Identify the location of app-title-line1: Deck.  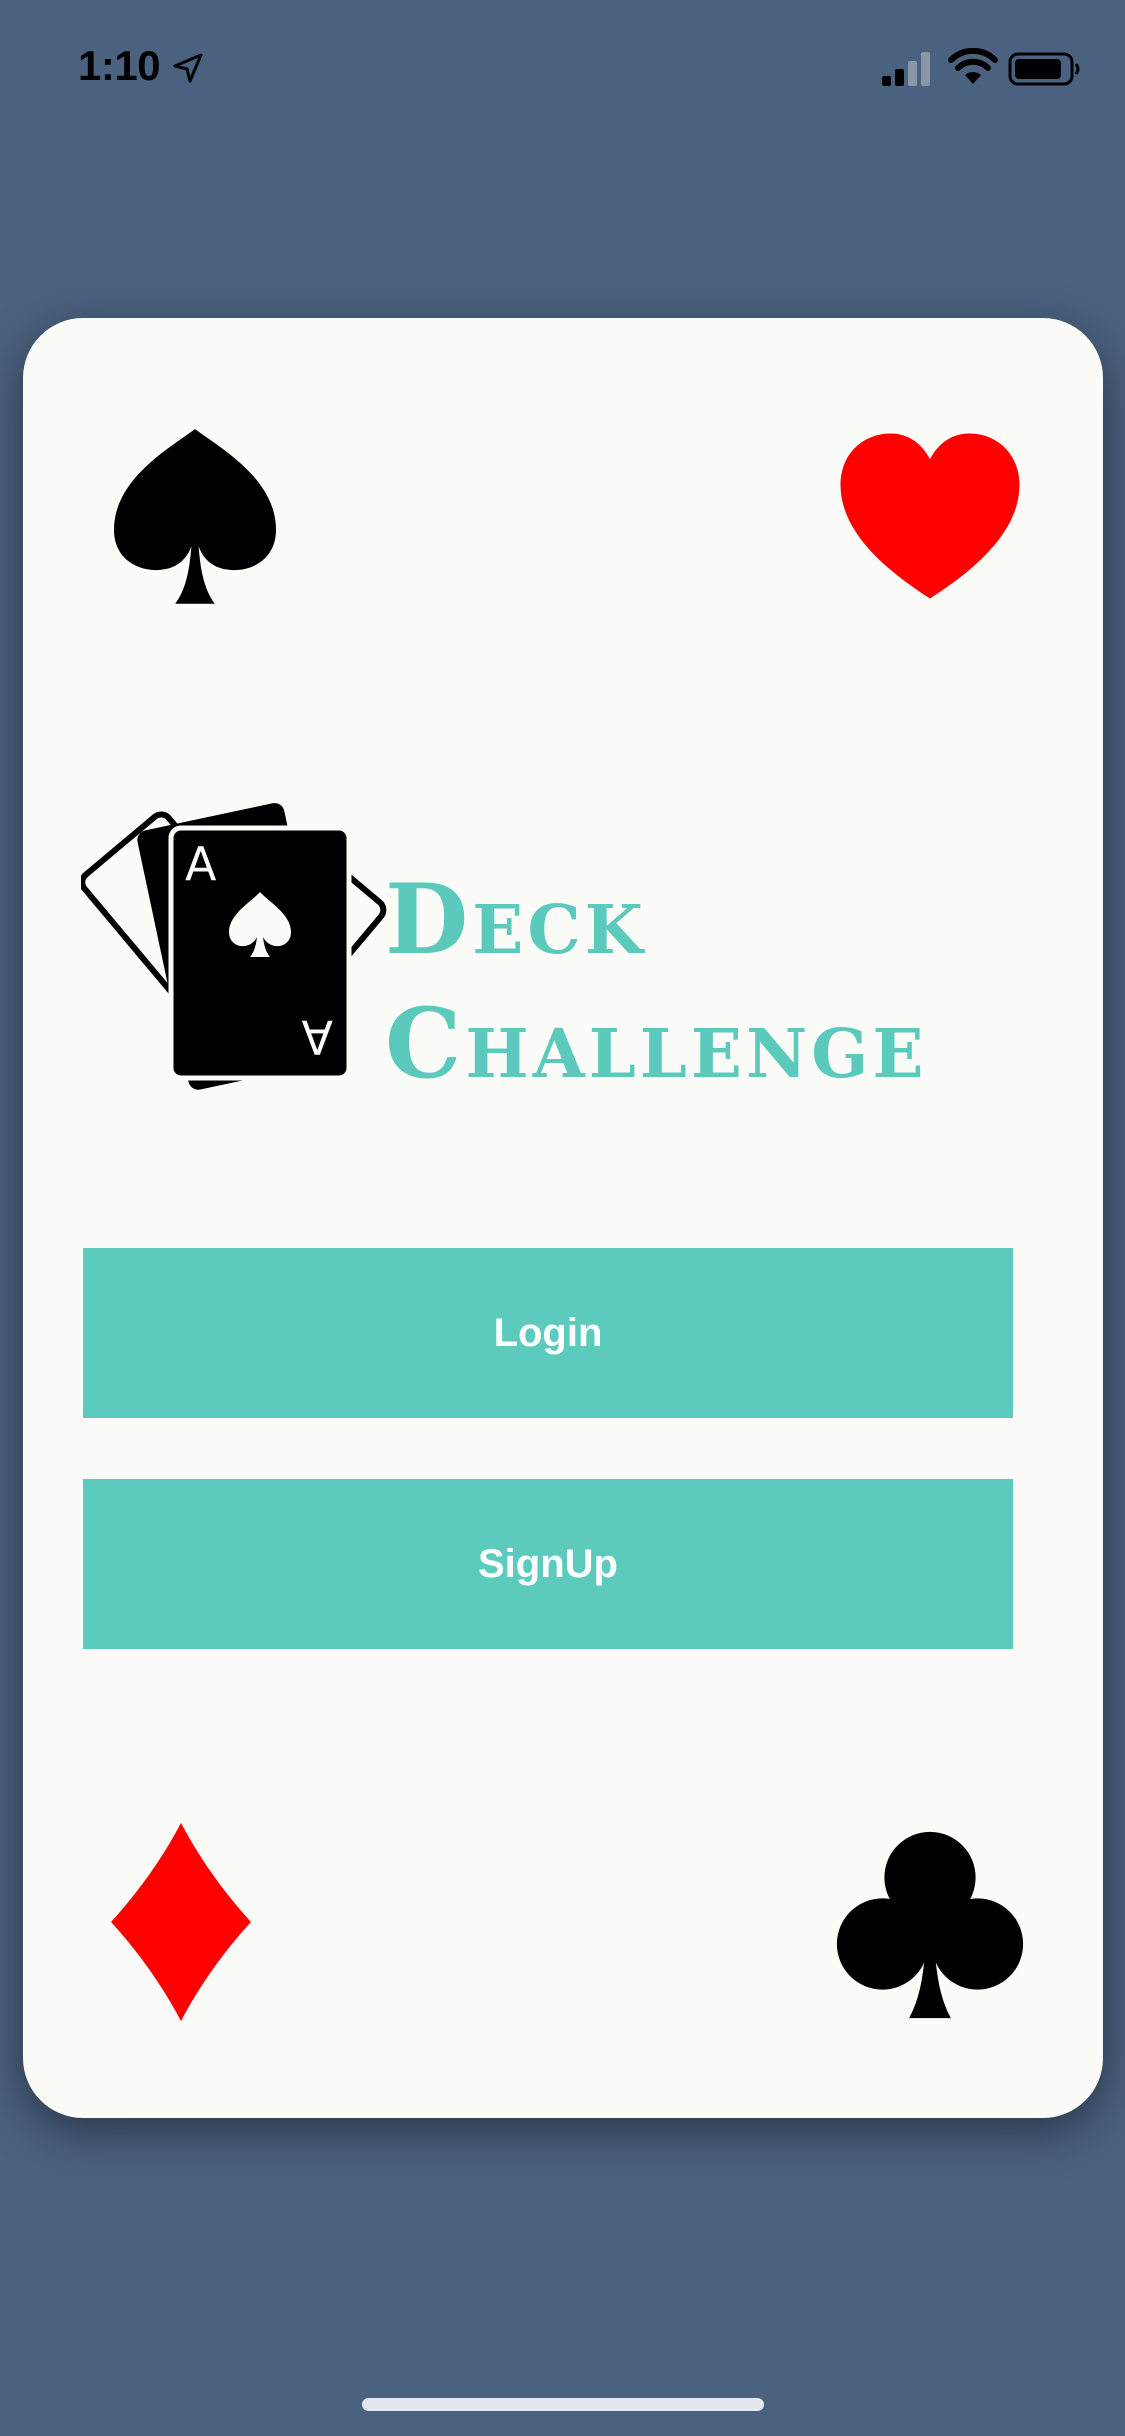
(516, 919).